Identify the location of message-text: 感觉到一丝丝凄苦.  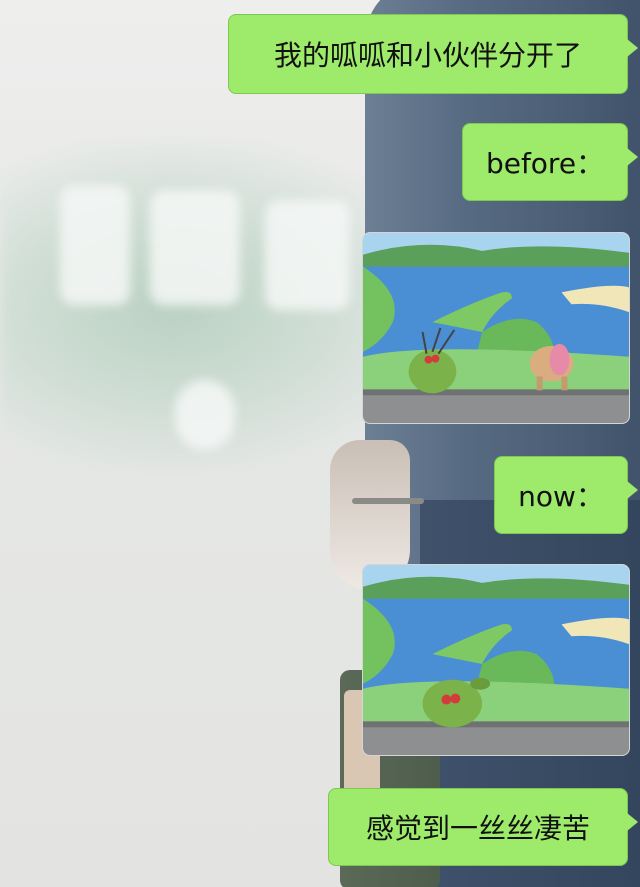
(477, 828).